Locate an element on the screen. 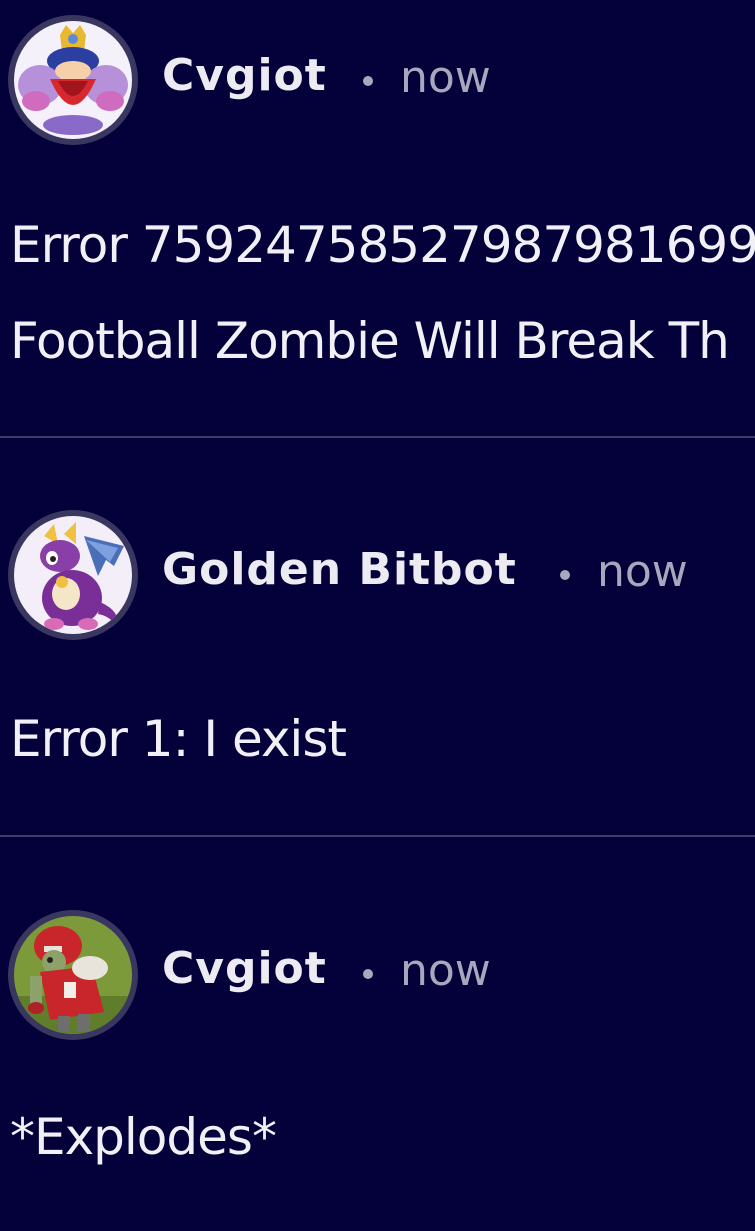  separator-dot is located at coordinates (368, 974).